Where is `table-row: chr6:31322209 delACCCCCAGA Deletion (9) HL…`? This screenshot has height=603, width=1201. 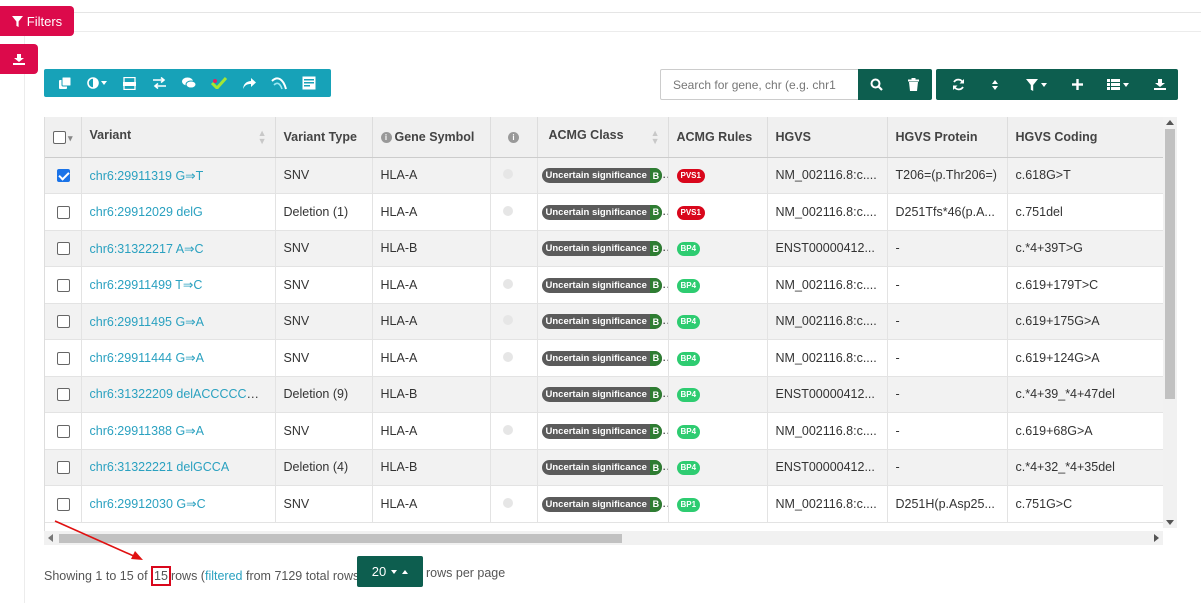 table-row: chr6:31322209 delACCCCCAGA Deletion (9) HL… is located at coordinates (605, 394).